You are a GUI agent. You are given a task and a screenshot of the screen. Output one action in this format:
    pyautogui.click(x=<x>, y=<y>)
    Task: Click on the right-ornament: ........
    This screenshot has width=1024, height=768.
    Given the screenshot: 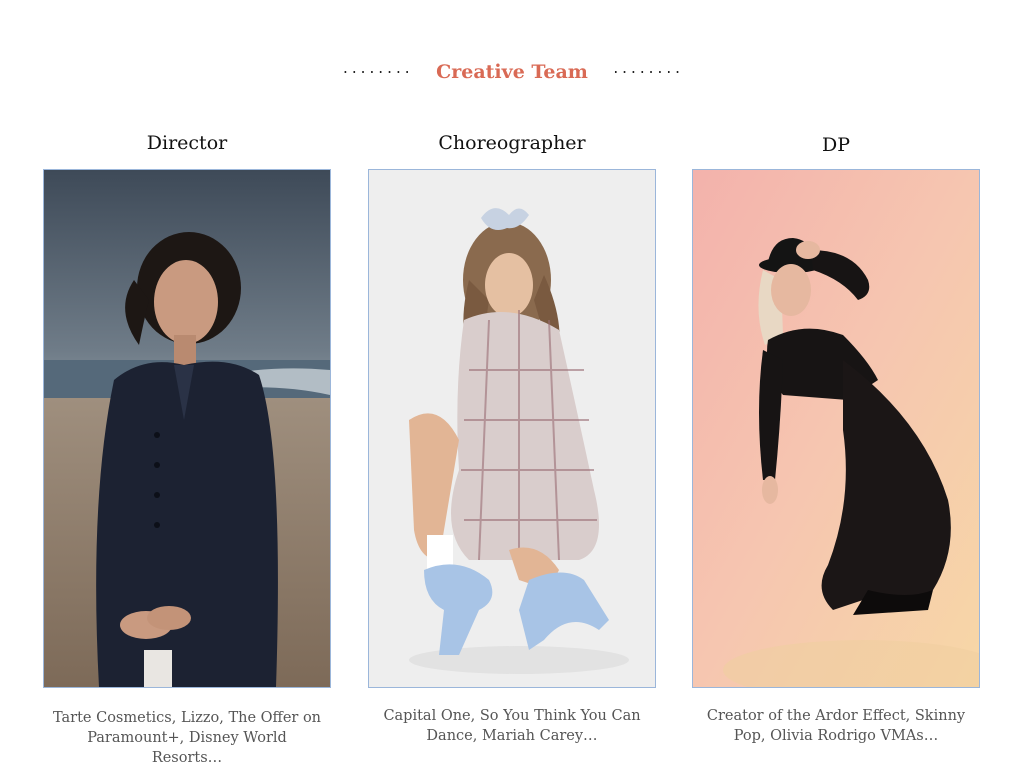 What is the action you would take?
    pyautogui.click(x=647, y=69)
    